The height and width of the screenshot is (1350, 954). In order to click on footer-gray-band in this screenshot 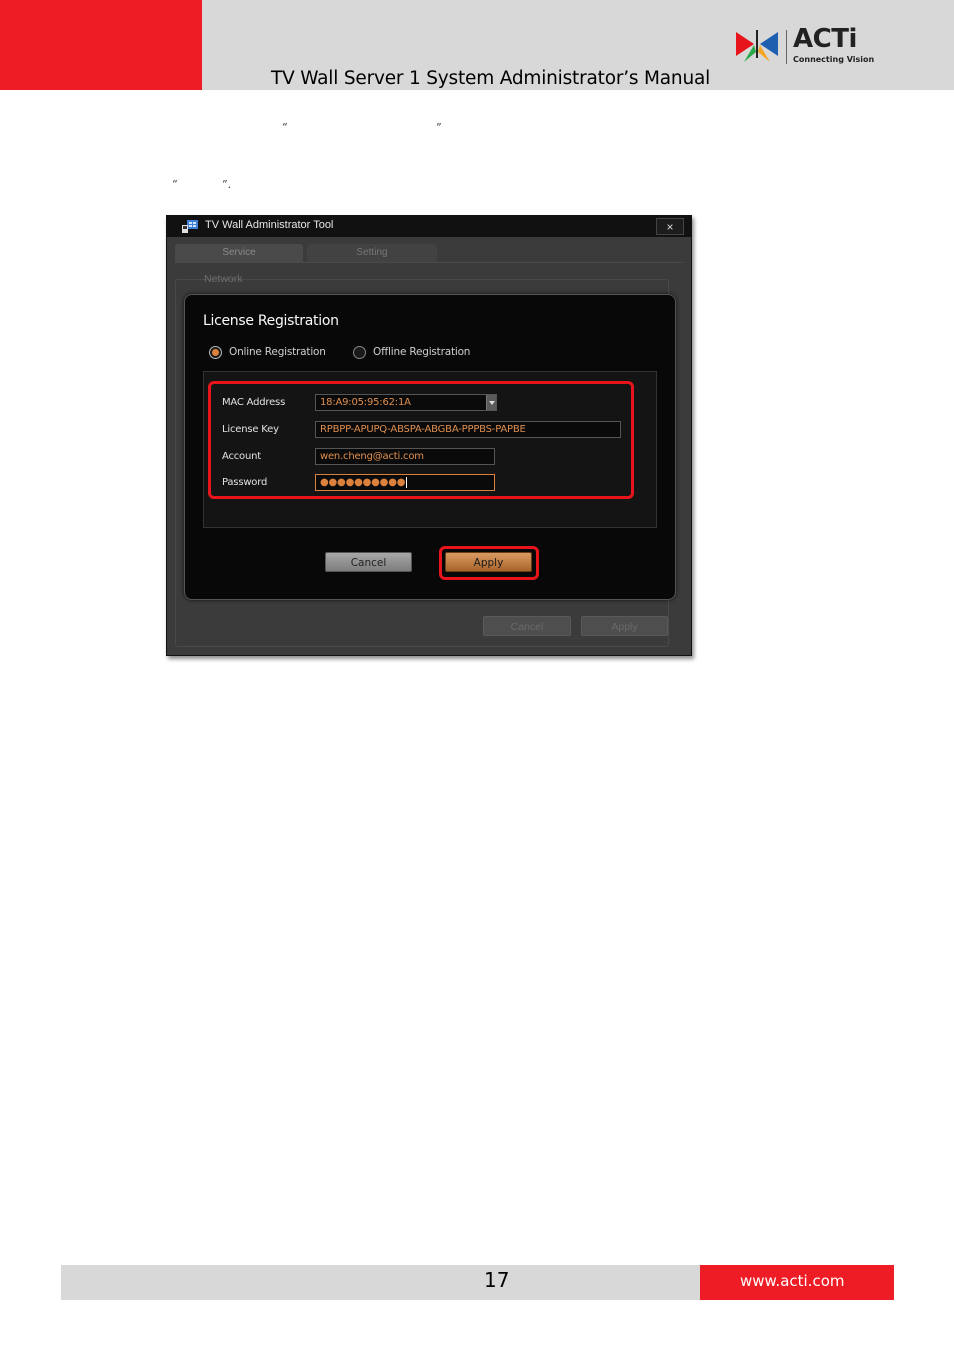, I will do `click(380, 1282)`.